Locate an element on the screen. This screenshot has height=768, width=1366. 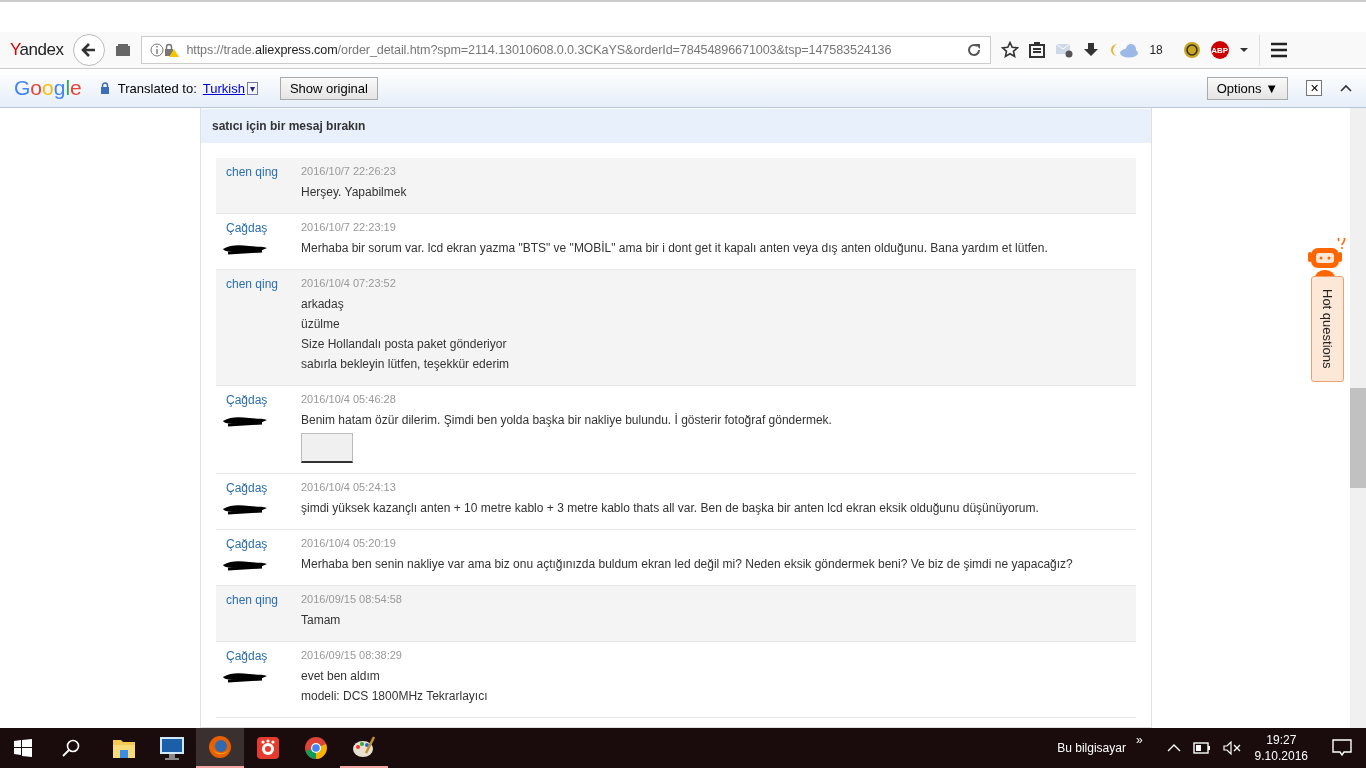
message-text: Merhaba ben senin nakliye var ama biz onu açtığınızda buldum ekran led değil mi? Neden eksik göndermek beni? Ve biz de şimdi ne yapacağız? is located at coordinates (687, 564).